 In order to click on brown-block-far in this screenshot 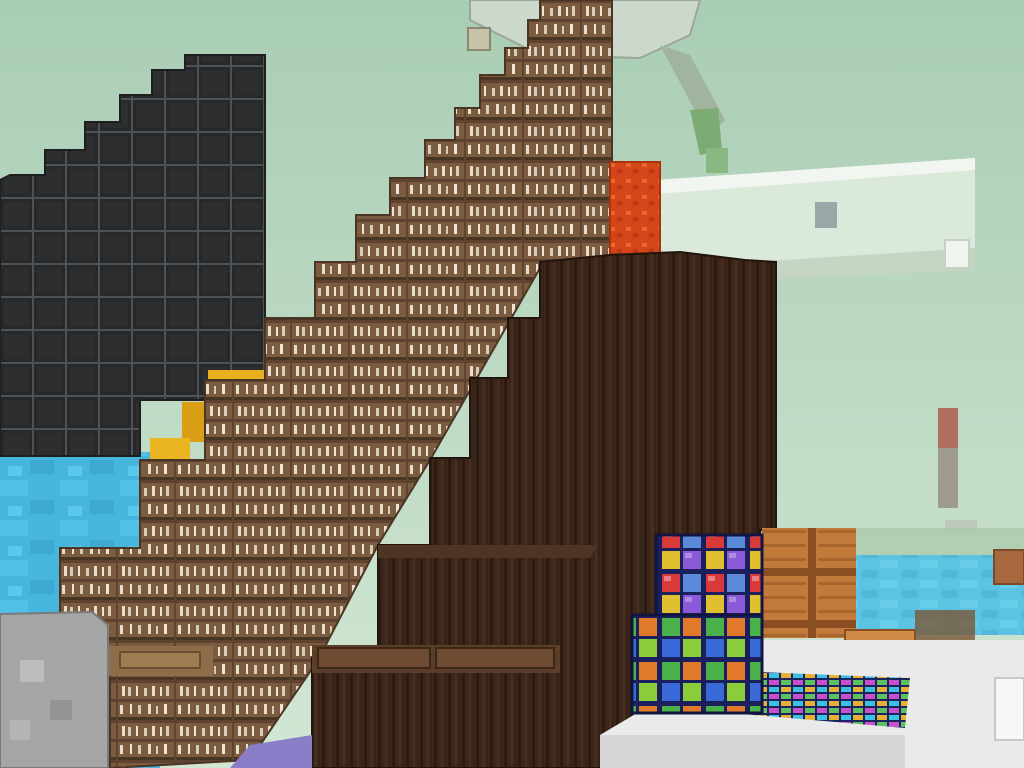, I will do `click(1008, 567)`.